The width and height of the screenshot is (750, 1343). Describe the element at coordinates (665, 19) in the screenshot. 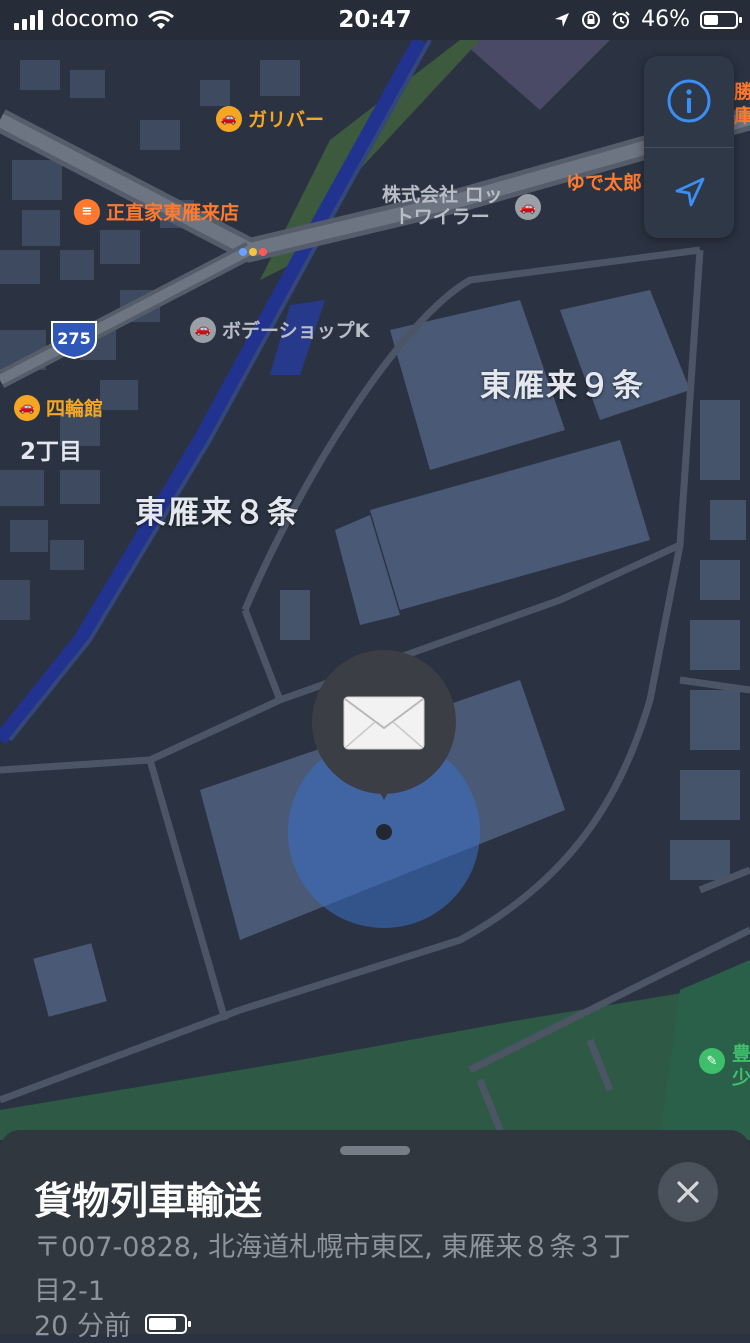

I see `battery-percent: 46%` at that location.